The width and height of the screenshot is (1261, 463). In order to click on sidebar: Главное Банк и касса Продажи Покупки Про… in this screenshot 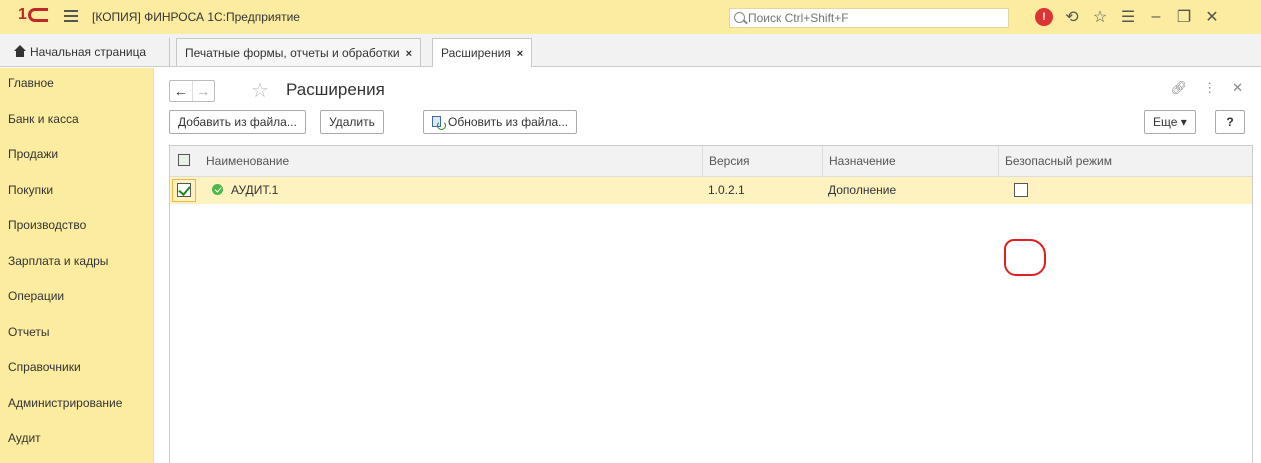, I will do `click(77, 265)`.